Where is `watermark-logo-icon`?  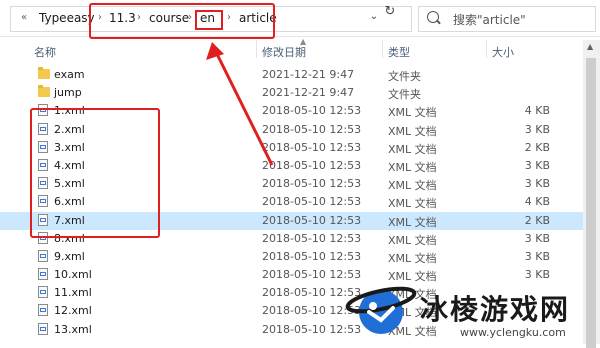
watermark-logo-icon is located at coordinates (381, 310).